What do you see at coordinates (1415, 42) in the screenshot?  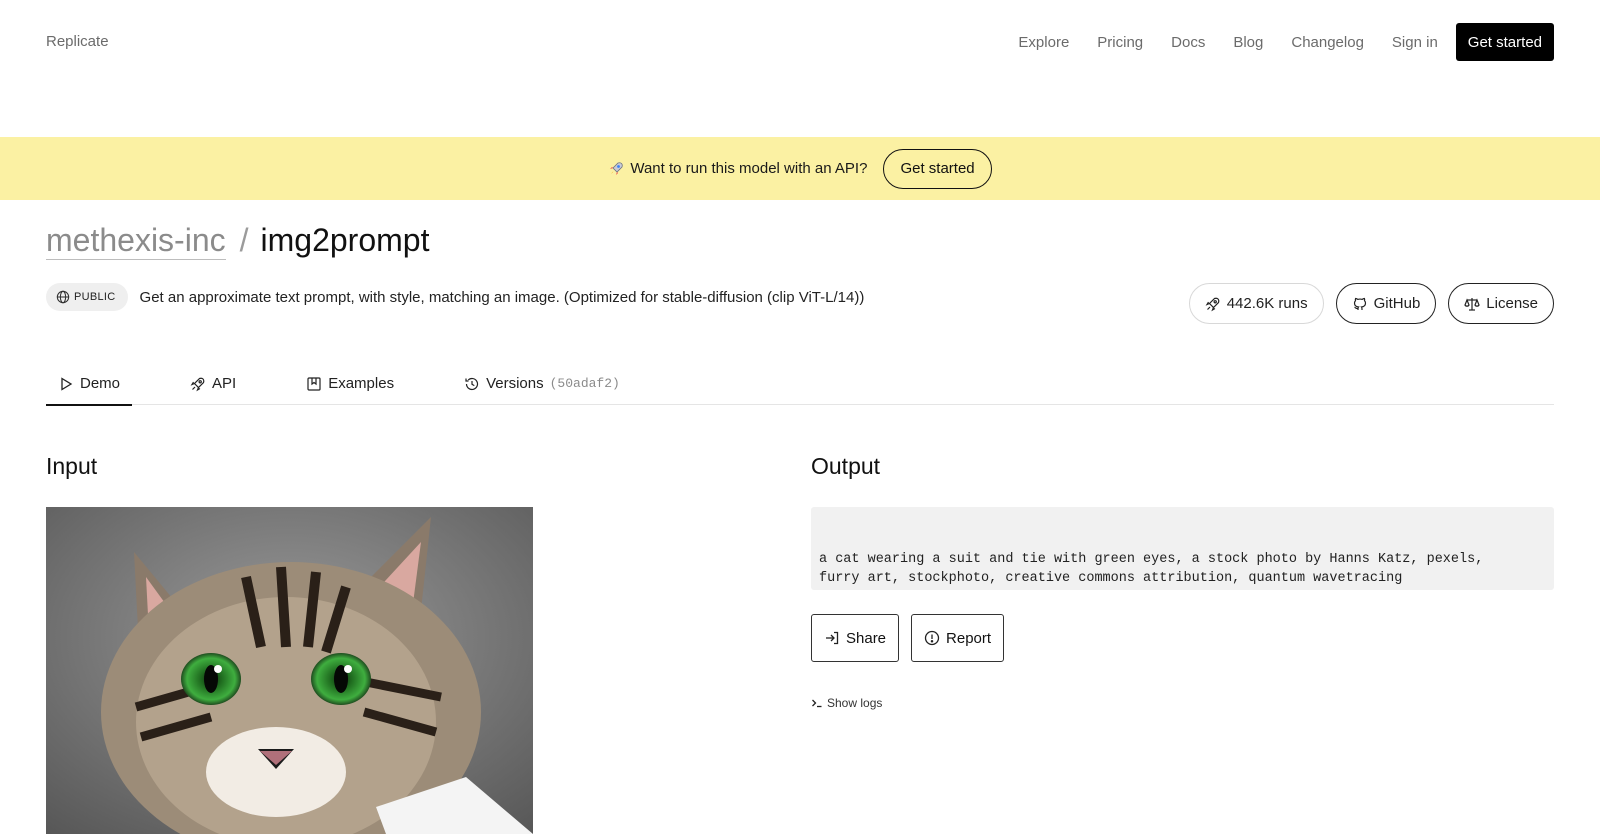 I see `nav-link-sign-in: Sign in` at bounding box center [1415, 42].